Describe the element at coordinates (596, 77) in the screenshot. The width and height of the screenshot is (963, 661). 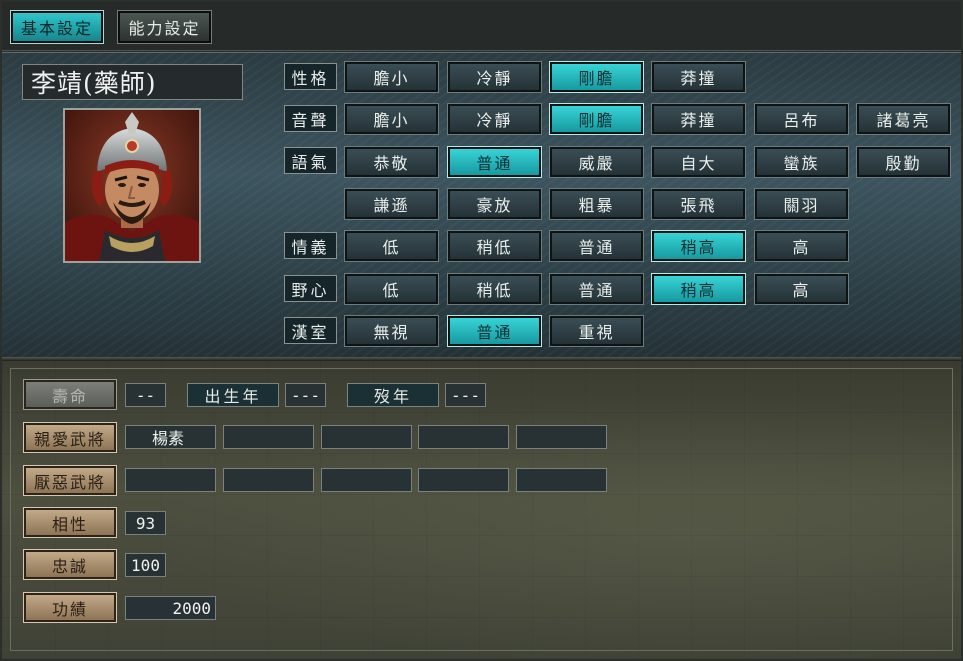
I see `option-personality-selected: 剛膽` at that location.